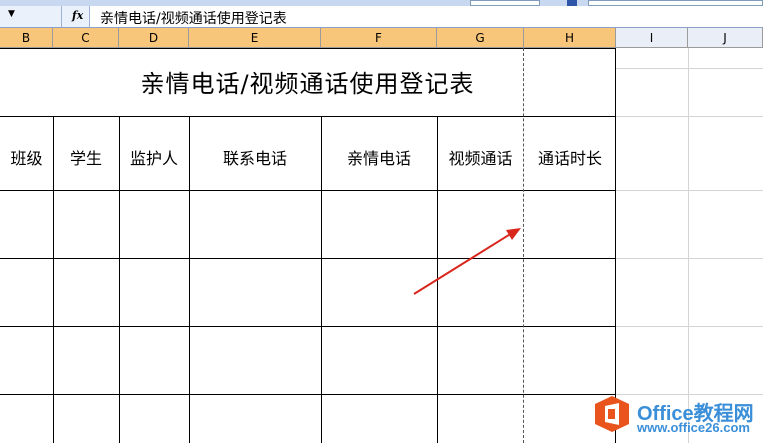 The image size is (763, 443). What do you see at coordinates (193, 18) in the screenshot?
I see `formula-input: 亲情电话/视频通话使用登记表` at bounding box center [193, 18].